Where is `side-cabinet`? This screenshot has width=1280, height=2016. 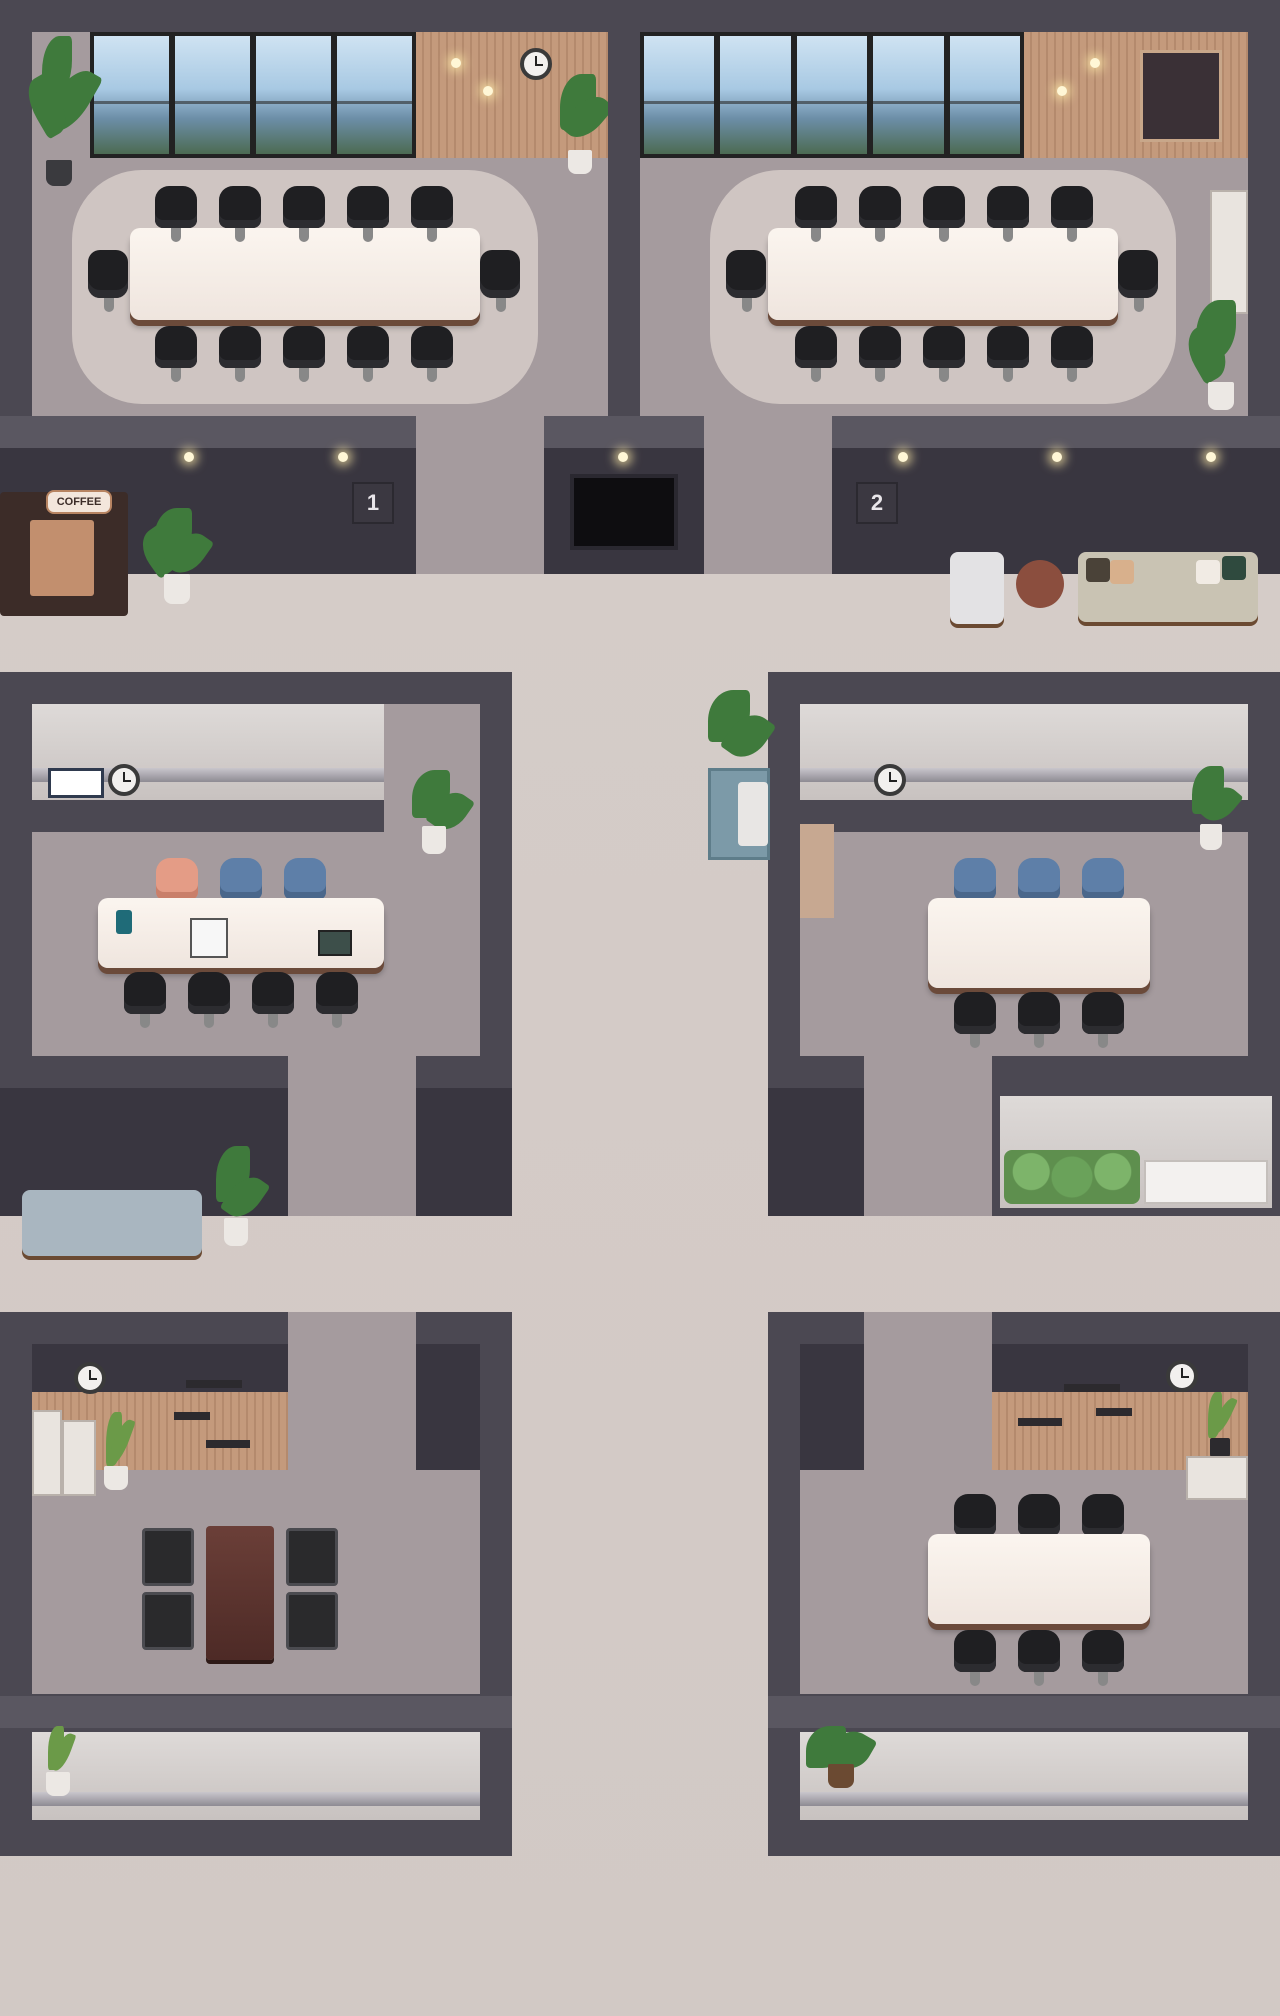 side-cabinet is located at coordinates (1229, 252).